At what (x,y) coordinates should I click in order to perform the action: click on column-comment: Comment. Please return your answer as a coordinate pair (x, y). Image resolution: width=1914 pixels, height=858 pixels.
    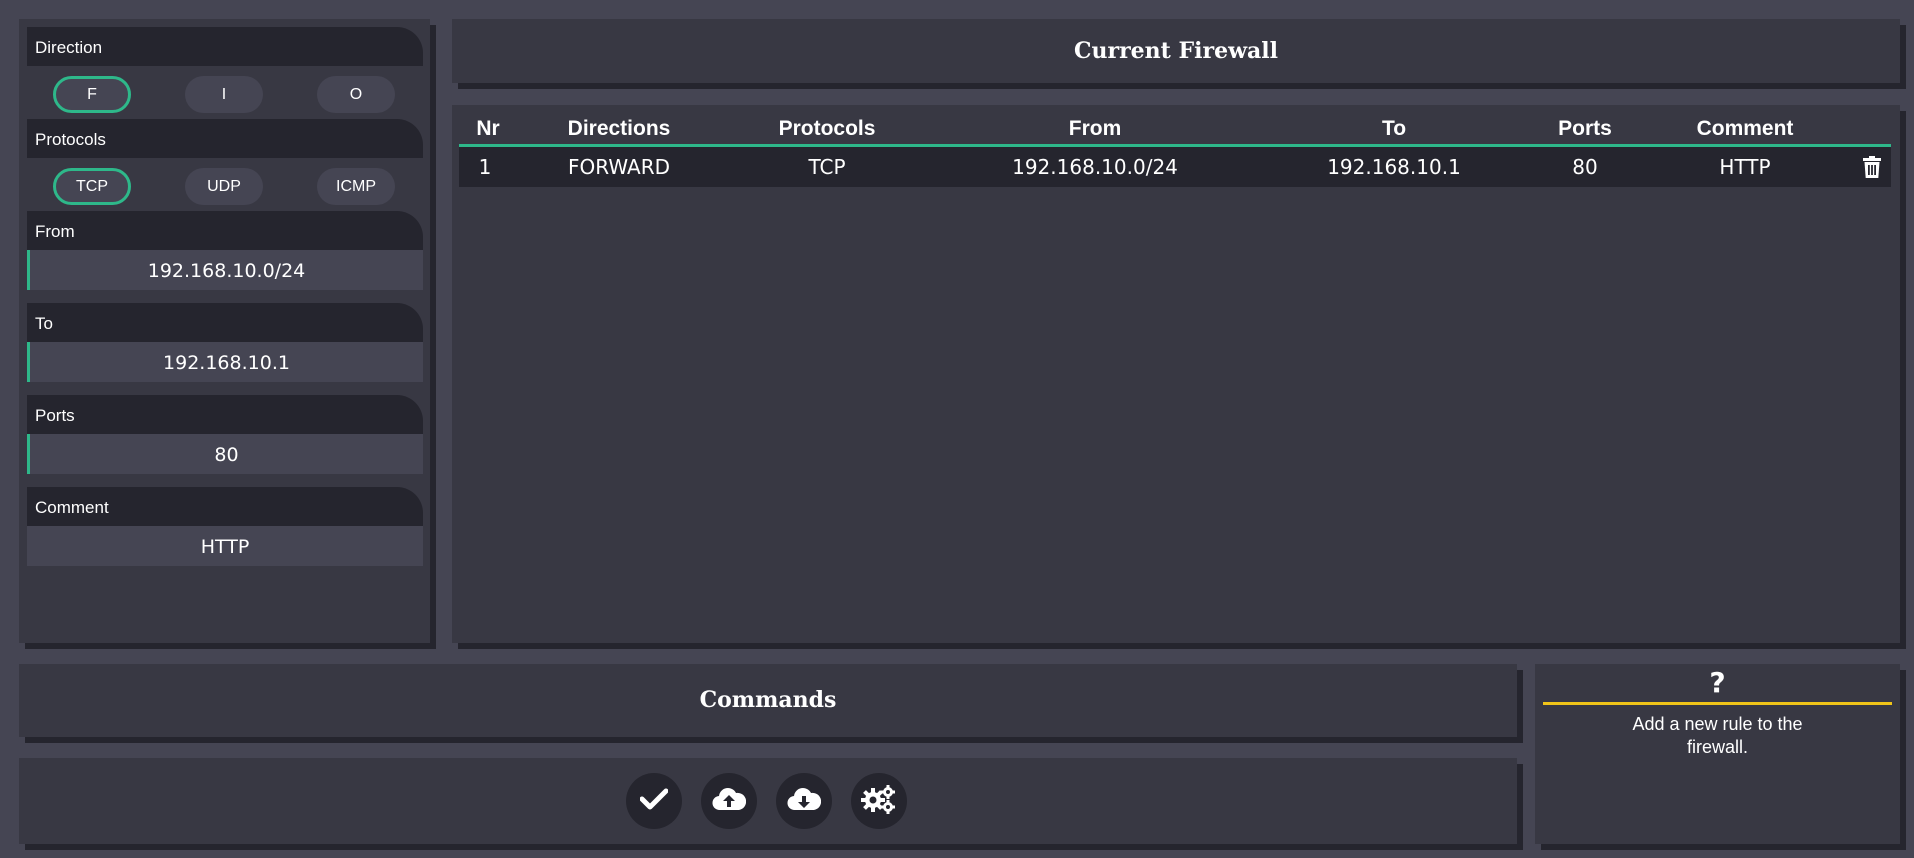
    Looking at the image, I should click on (1745, 128).